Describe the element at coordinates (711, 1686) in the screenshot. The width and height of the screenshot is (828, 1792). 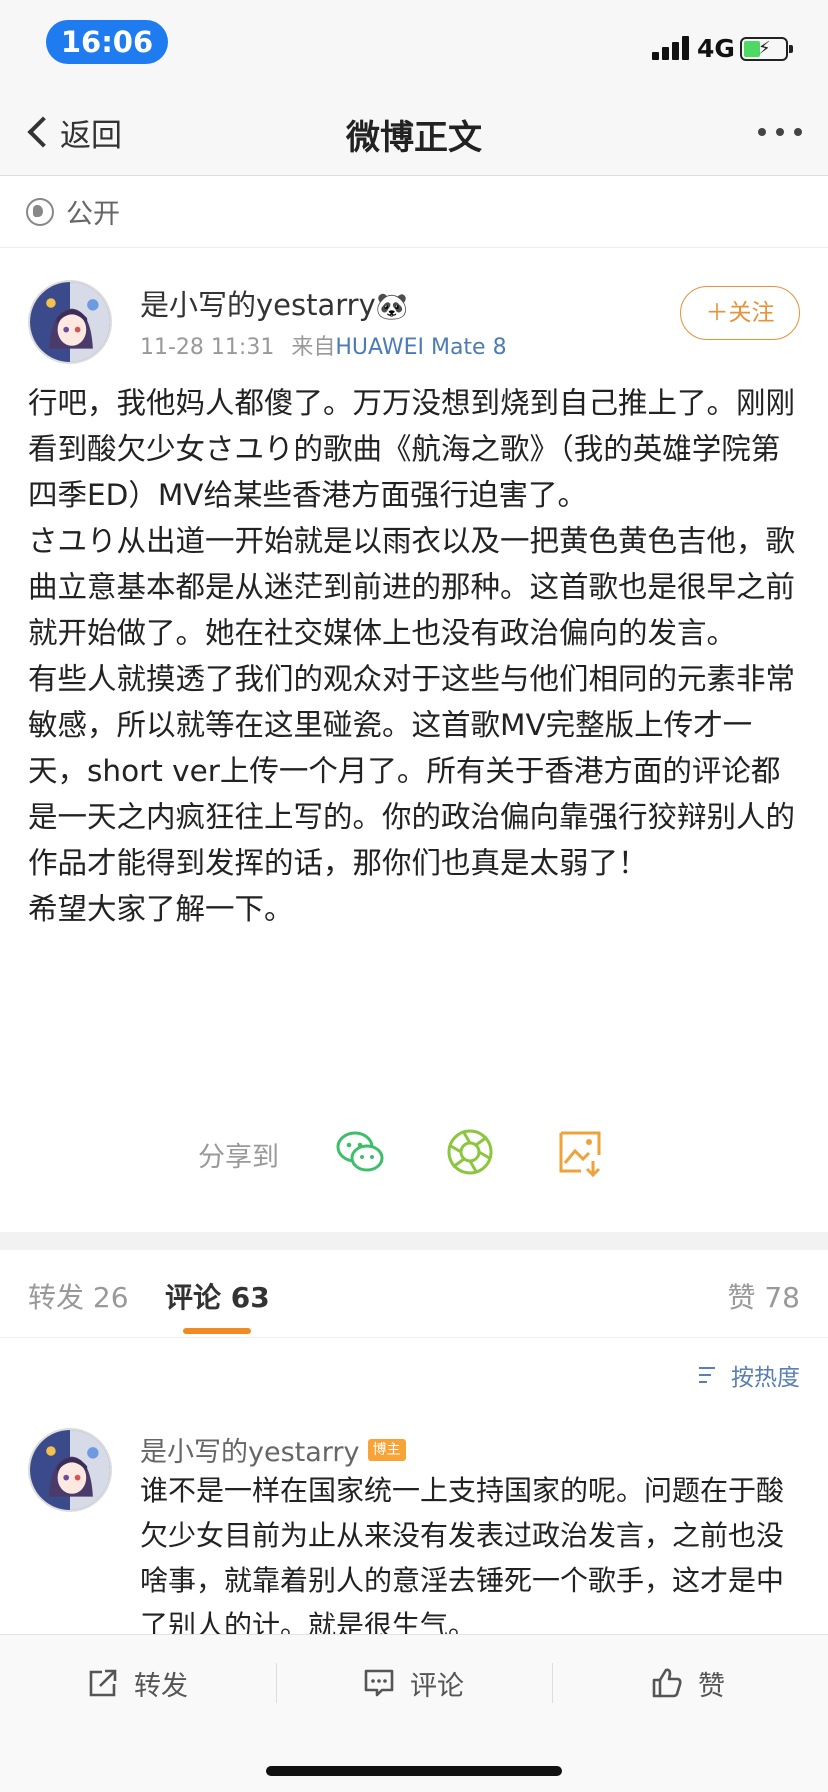
I see `like-label: 赞` at that location.